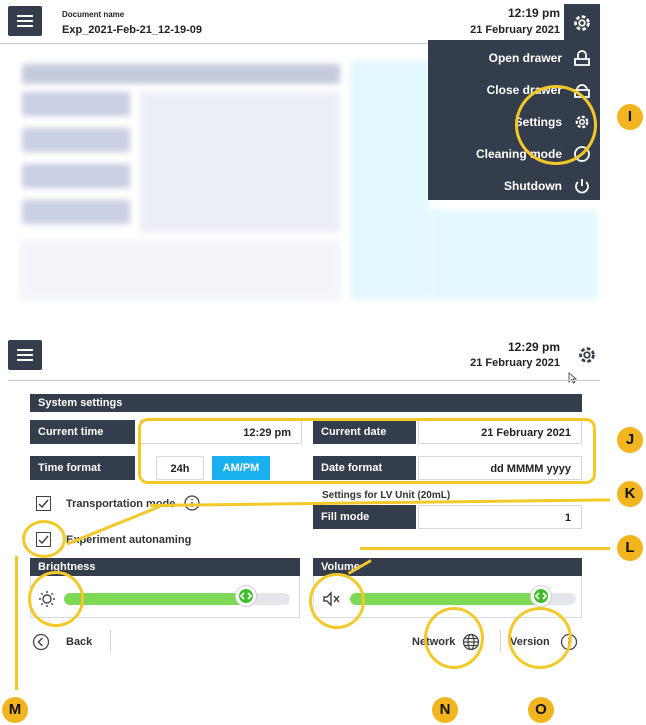  I want to click on header-divider, so click(304, 380).